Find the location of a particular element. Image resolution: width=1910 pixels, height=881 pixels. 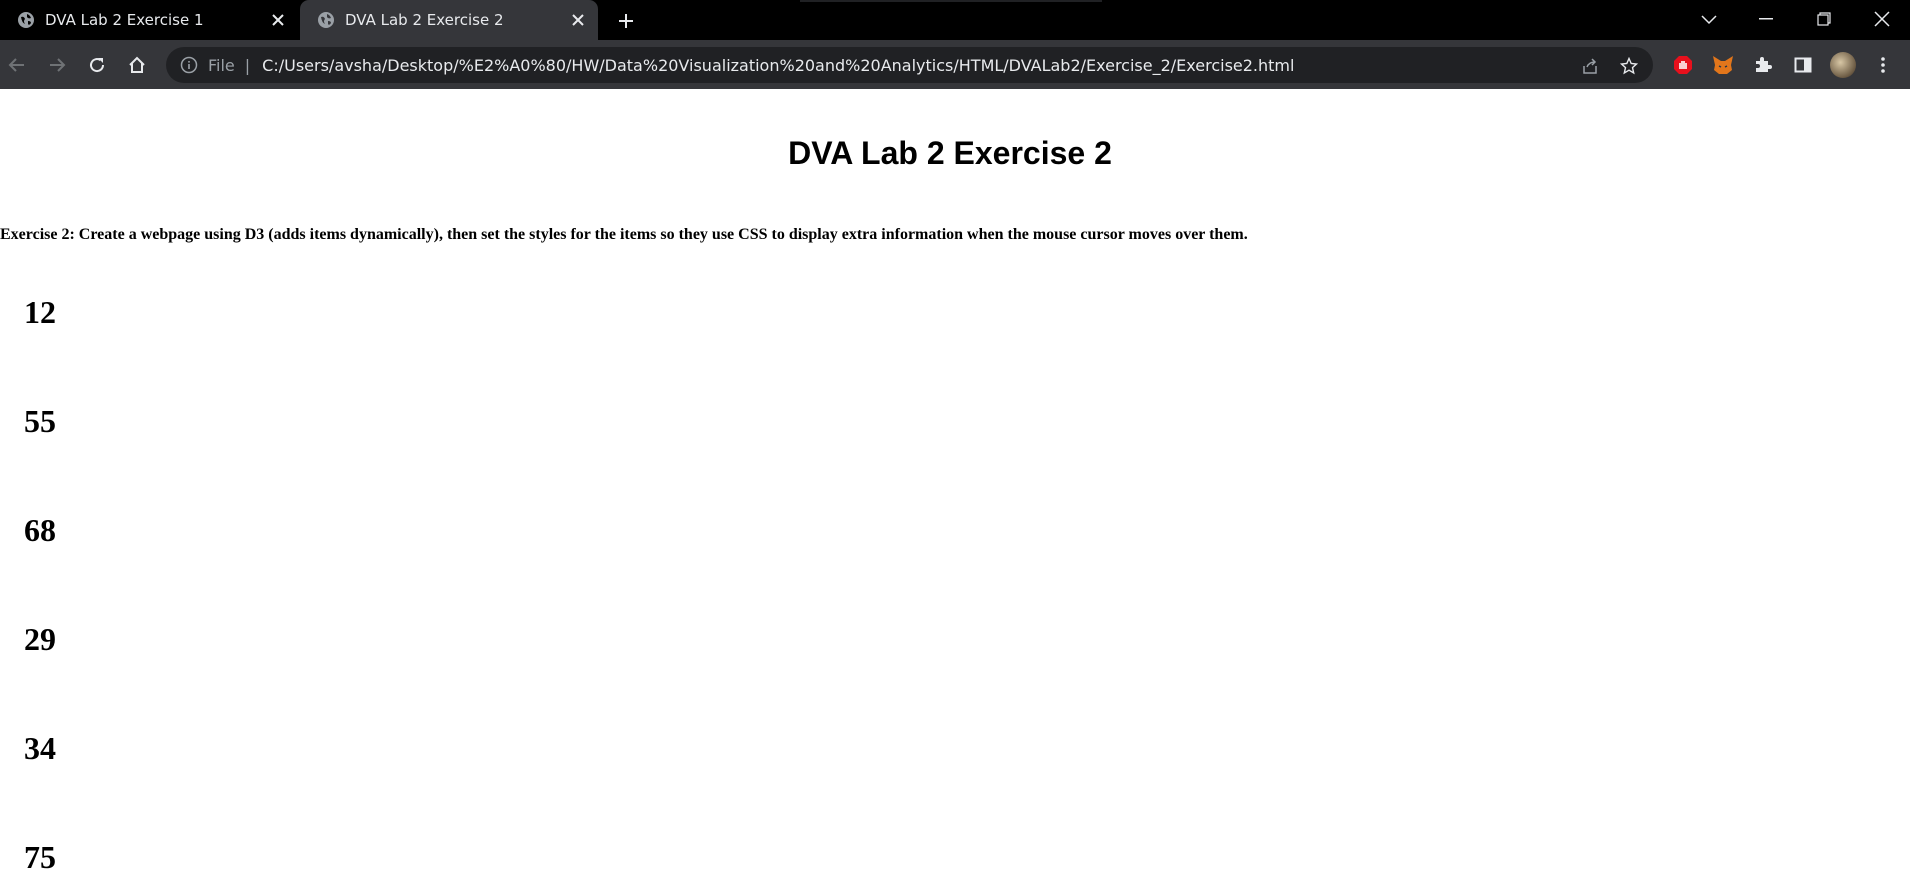

data-item: 68 is located at coordinates (40, 530).